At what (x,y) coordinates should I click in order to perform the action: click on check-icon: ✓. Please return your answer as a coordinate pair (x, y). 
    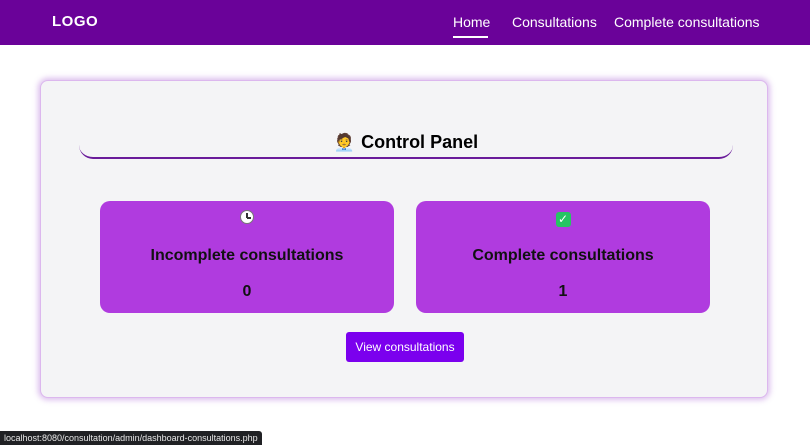
    Looking at the image, I should click on (563, 219).